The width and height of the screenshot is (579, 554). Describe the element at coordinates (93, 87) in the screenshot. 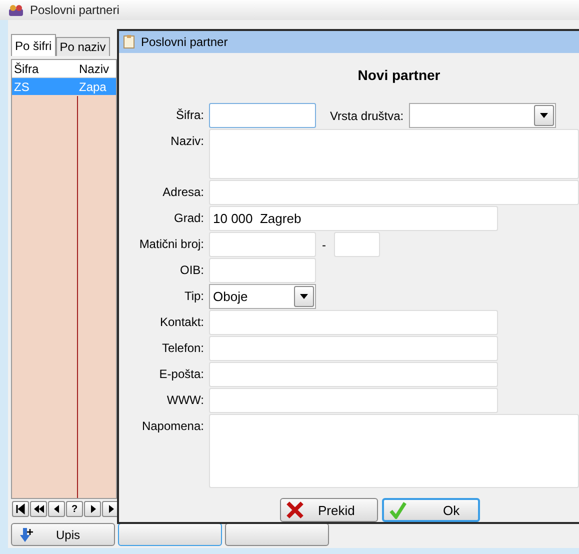

I see `table-cell-text: Zapa` at that location.